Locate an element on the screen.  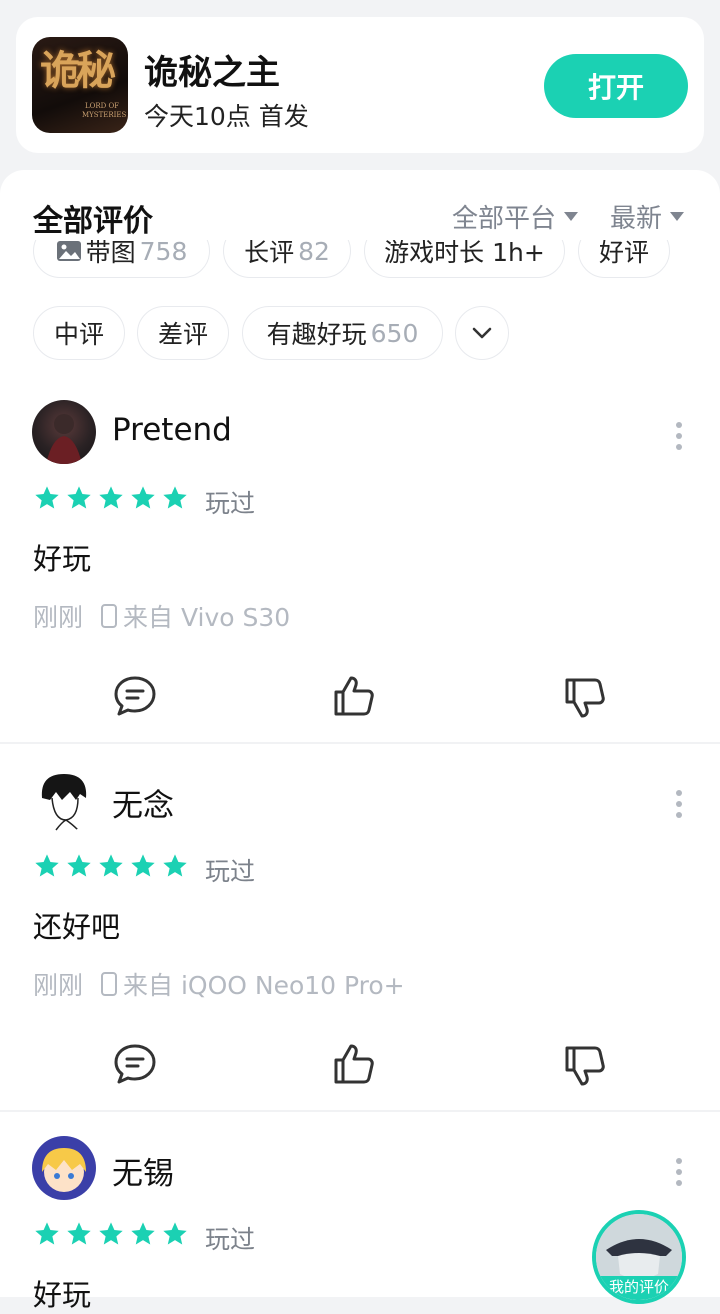
chevron-down-icon is located at coordinates (482, 333).